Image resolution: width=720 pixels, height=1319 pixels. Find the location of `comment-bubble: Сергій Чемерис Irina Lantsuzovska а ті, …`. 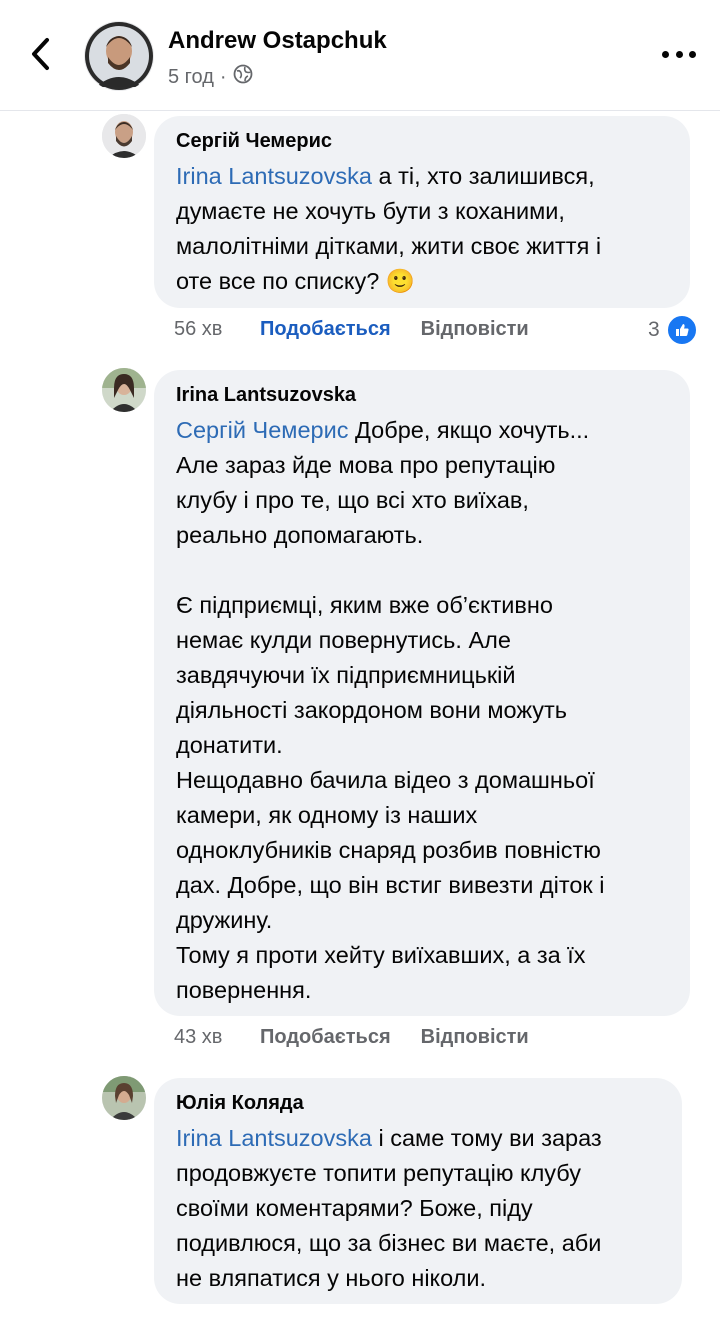

comment-bubble: Сергій Чемерис Irina Lantsuzovska а ті, … is located at coordinates (422, 212).